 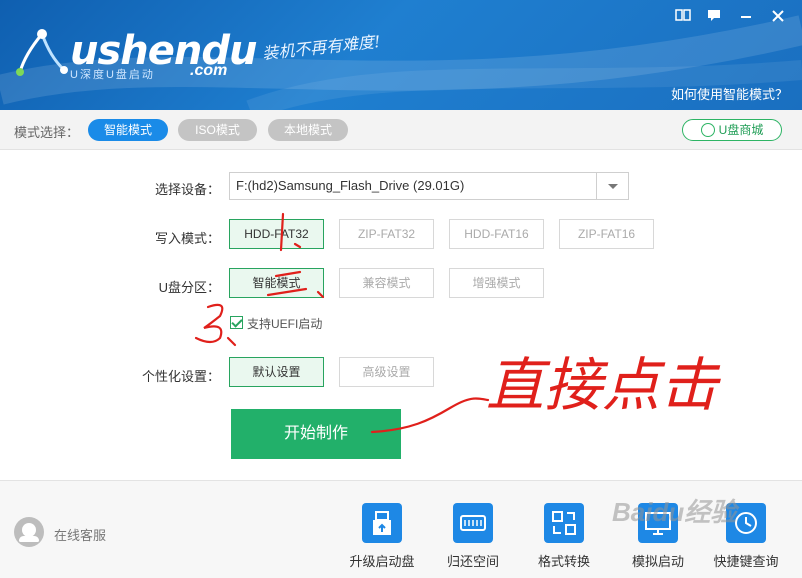 I want to click on tab-iso-mode: ISO模式, so click(x=217, y=130).